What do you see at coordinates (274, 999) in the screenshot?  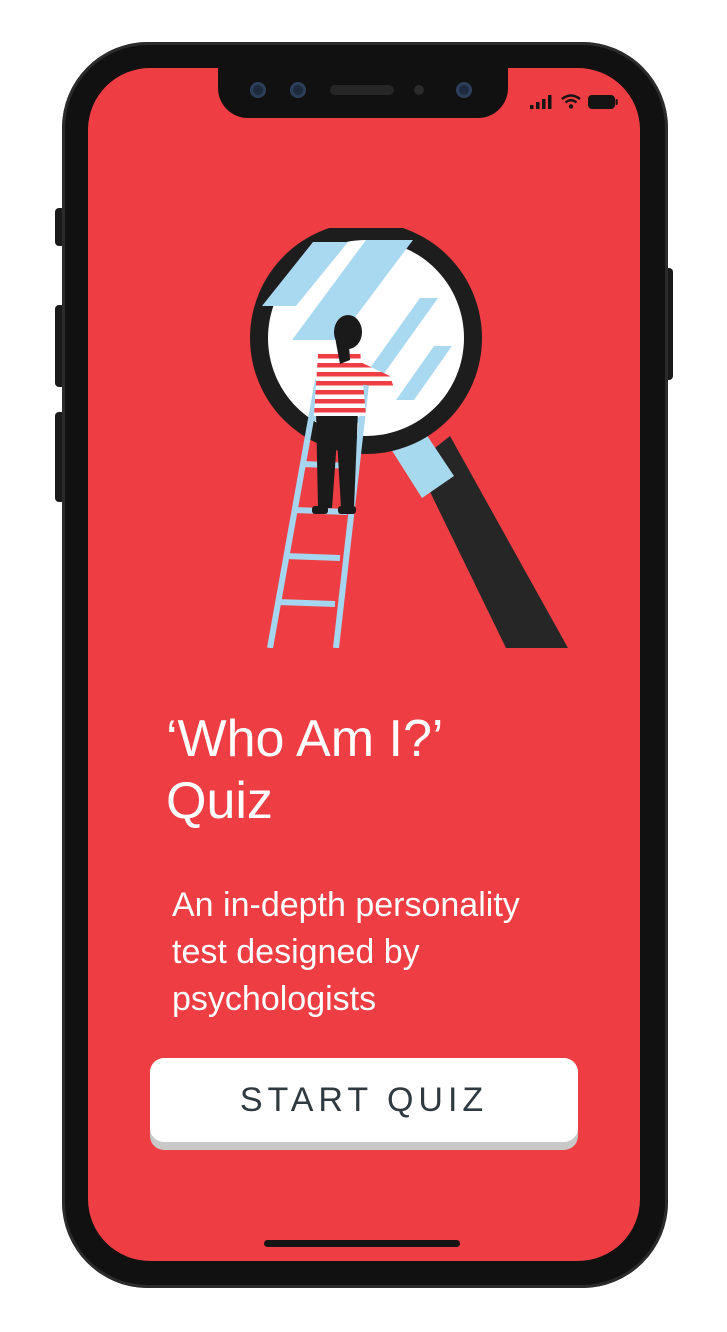 I see `description-line-3: psychologists` at bounding box center [274, 999].